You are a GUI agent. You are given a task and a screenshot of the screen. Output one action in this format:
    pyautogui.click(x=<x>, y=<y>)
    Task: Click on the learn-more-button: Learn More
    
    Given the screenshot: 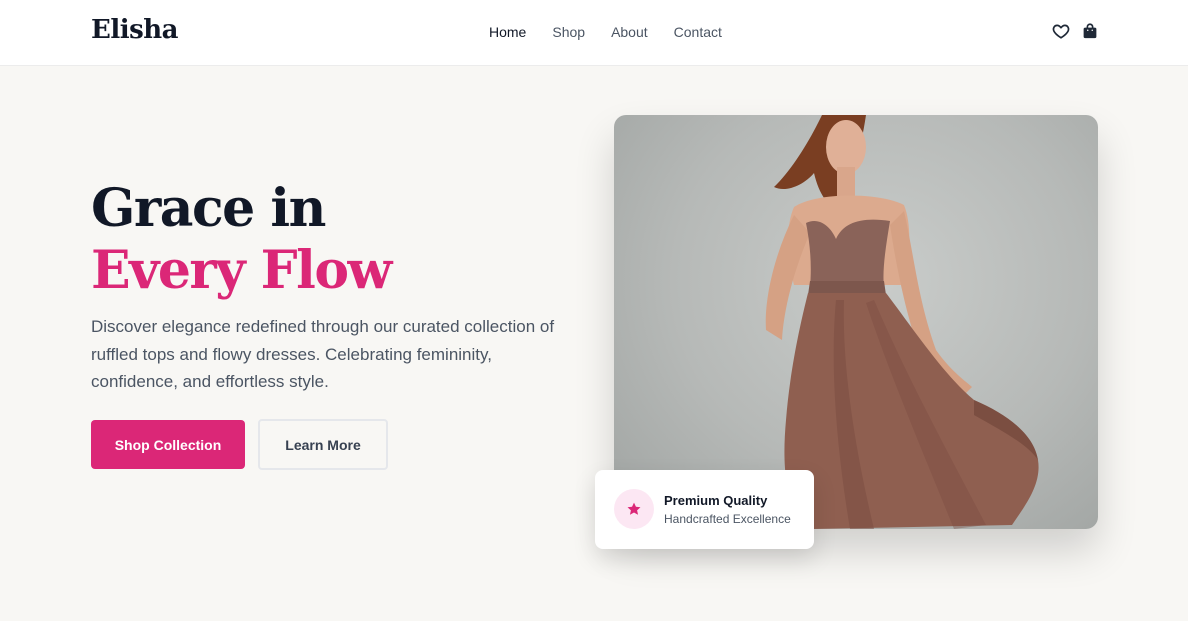 What is the action you would take?
    pyautogui.click(x=323, y=444)
    